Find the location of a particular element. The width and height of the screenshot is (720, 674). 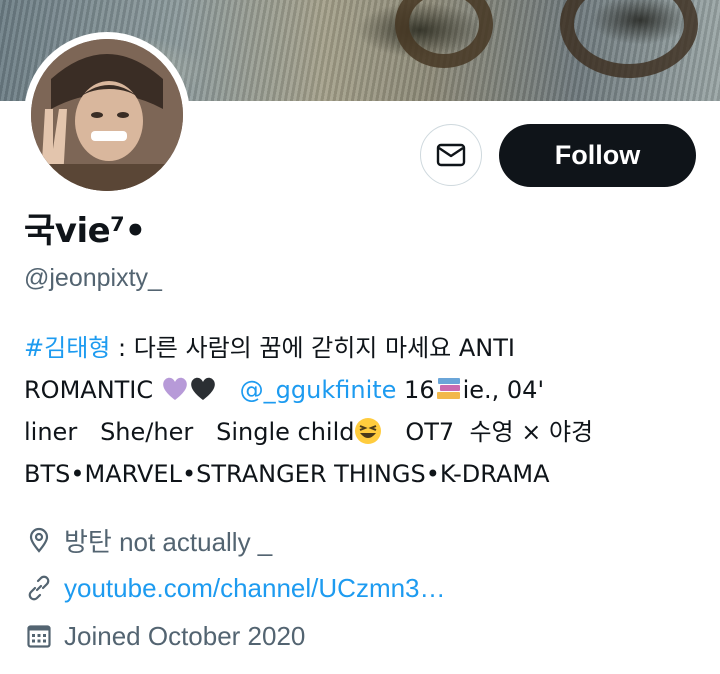

grinning-squinting-face-icon is located at coordinates (368, 431).